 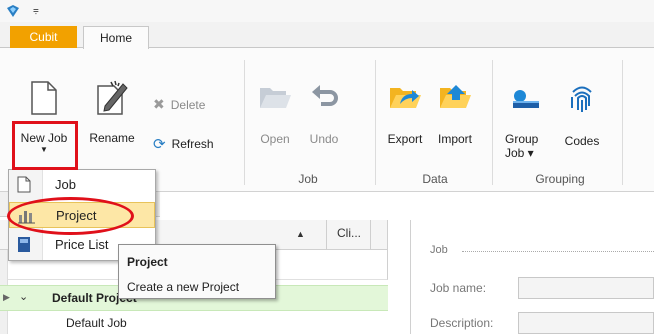 What do you see at coordinates (192, 144) in the screenshot?
I see `refresh-label: Refresh` at bounding box center [192, 144].